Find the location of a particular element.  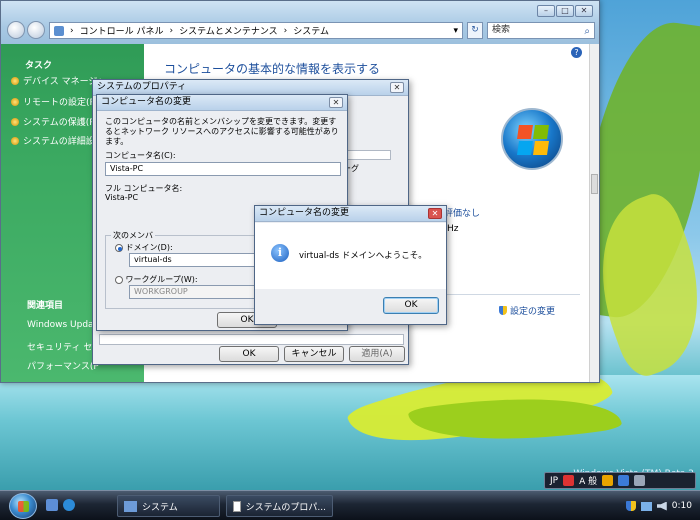

refresh-button: ↻ is located at coordinates (475, 30).